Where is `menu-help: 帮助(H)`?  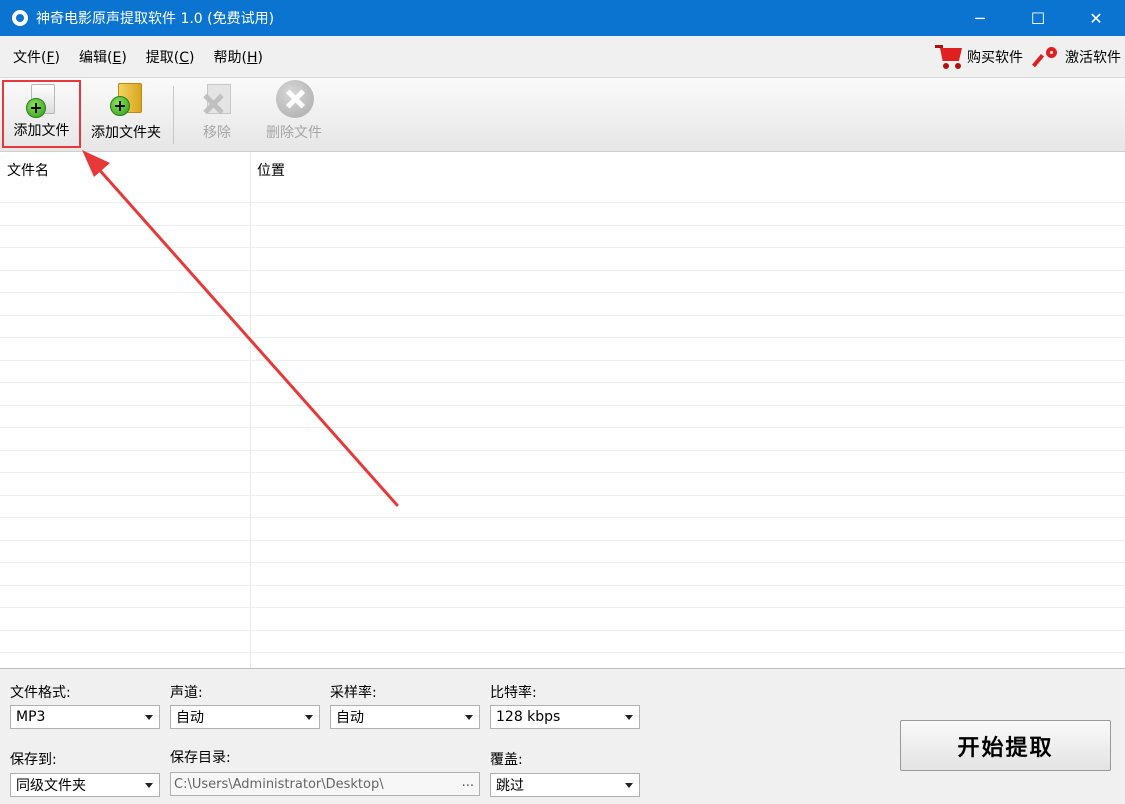
menu-help: 帮助(H) is located at coordinates (238, 57).